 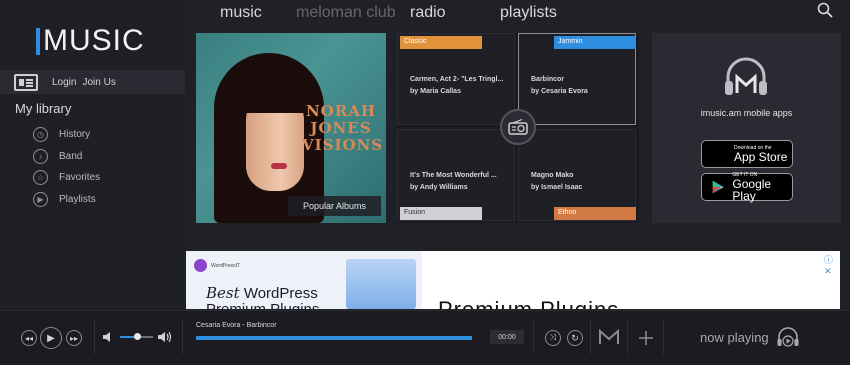 I want to click on sidebar-item-playlists: ▶ Playlists, so click(x=64, y=199).